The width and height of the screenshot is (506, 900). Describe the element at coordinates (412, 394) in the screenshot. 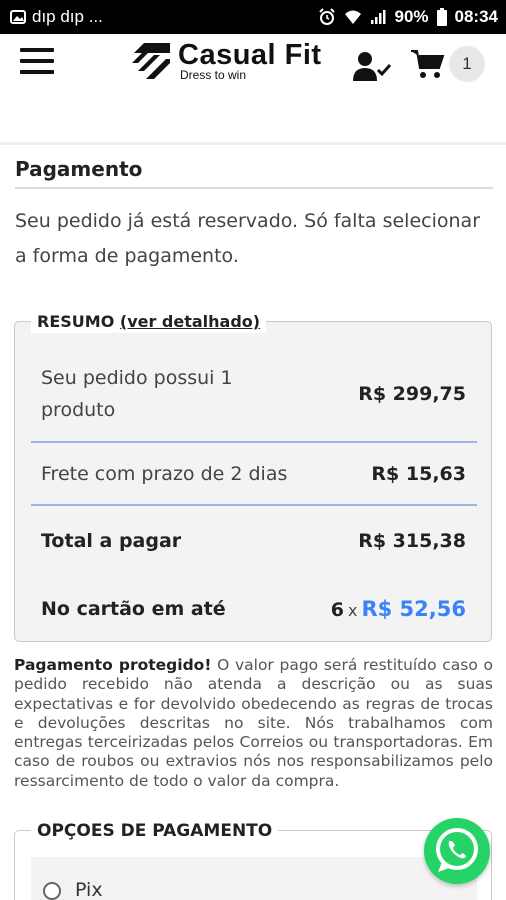

I see `products-value: R$ 299,75` at that location.